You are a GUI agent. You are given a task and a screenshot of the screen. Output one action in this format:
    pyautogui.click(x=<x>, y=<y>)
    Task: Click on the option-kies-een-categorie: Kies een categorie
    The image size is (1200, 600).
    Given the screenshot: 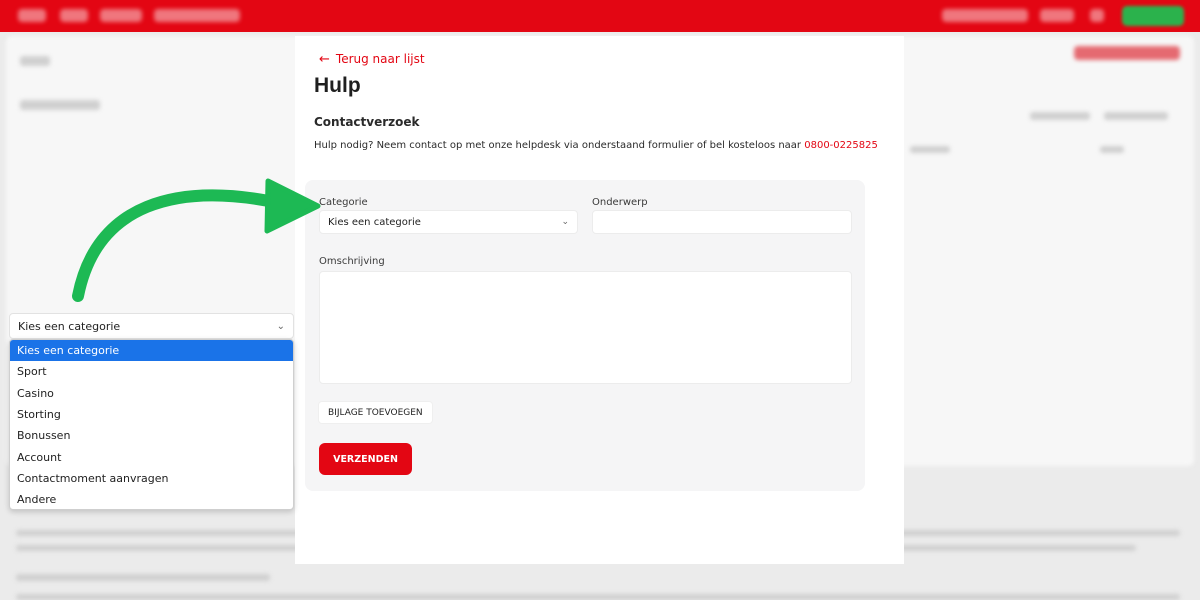 What is the action you would take?
    pyautogui.click(x=151, y=351)
    